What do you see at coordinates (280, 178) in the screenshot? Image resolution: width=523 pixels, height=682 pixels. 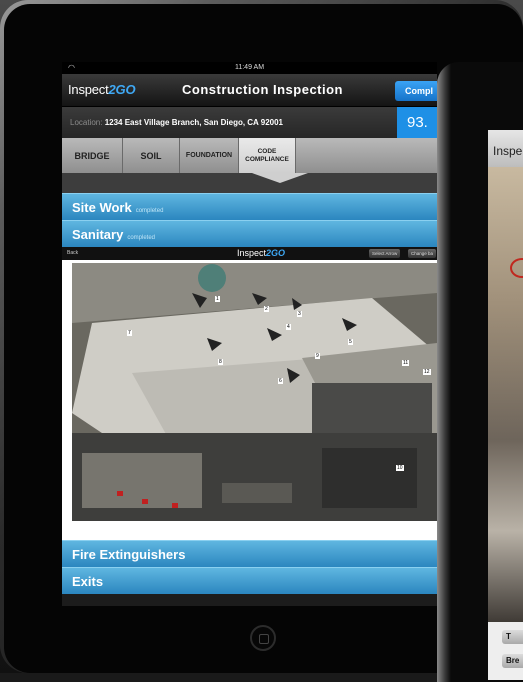 I see `active-tab-indicator` at bounding box center [280, 178].